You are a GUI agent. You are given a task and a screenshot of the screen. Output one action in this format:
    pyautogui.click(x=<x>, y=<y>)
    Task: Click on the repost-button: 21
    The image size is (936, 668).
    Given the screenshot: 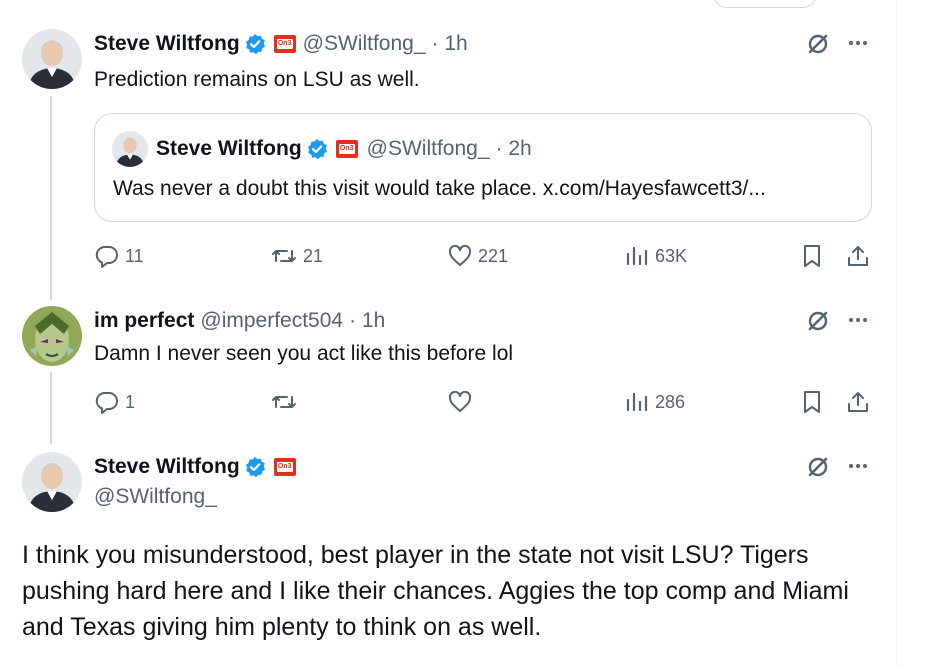 What is the action you would take?
    pyautogui.click(x=296, y=256)
    